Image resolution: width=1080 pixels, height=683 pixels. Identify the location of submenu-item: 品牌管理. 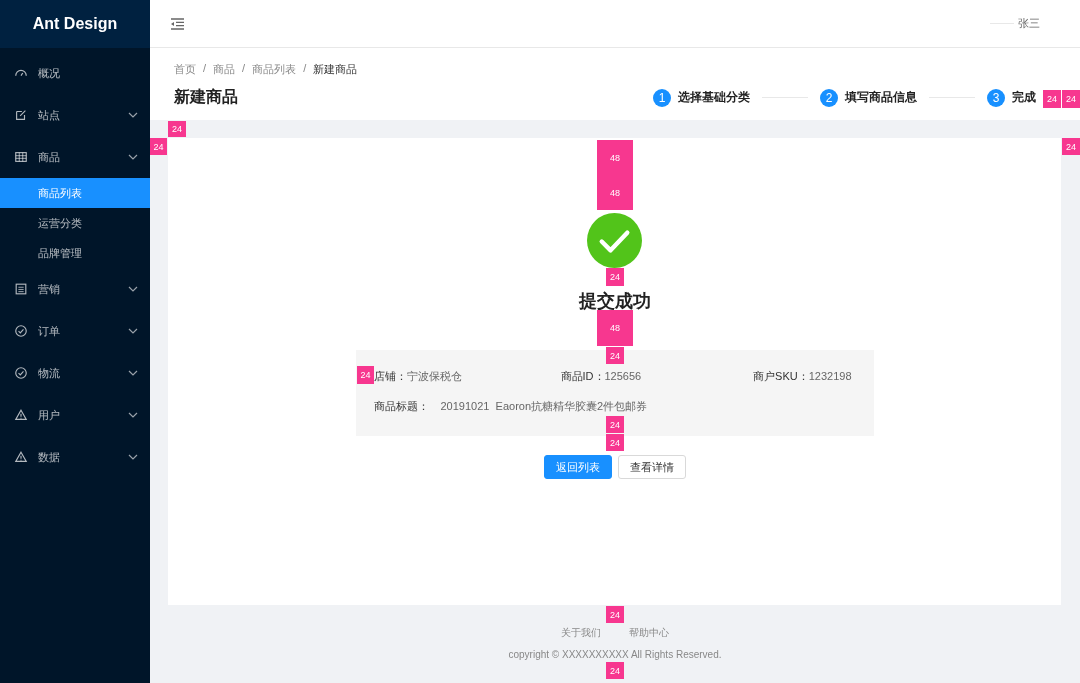
(75, 253).